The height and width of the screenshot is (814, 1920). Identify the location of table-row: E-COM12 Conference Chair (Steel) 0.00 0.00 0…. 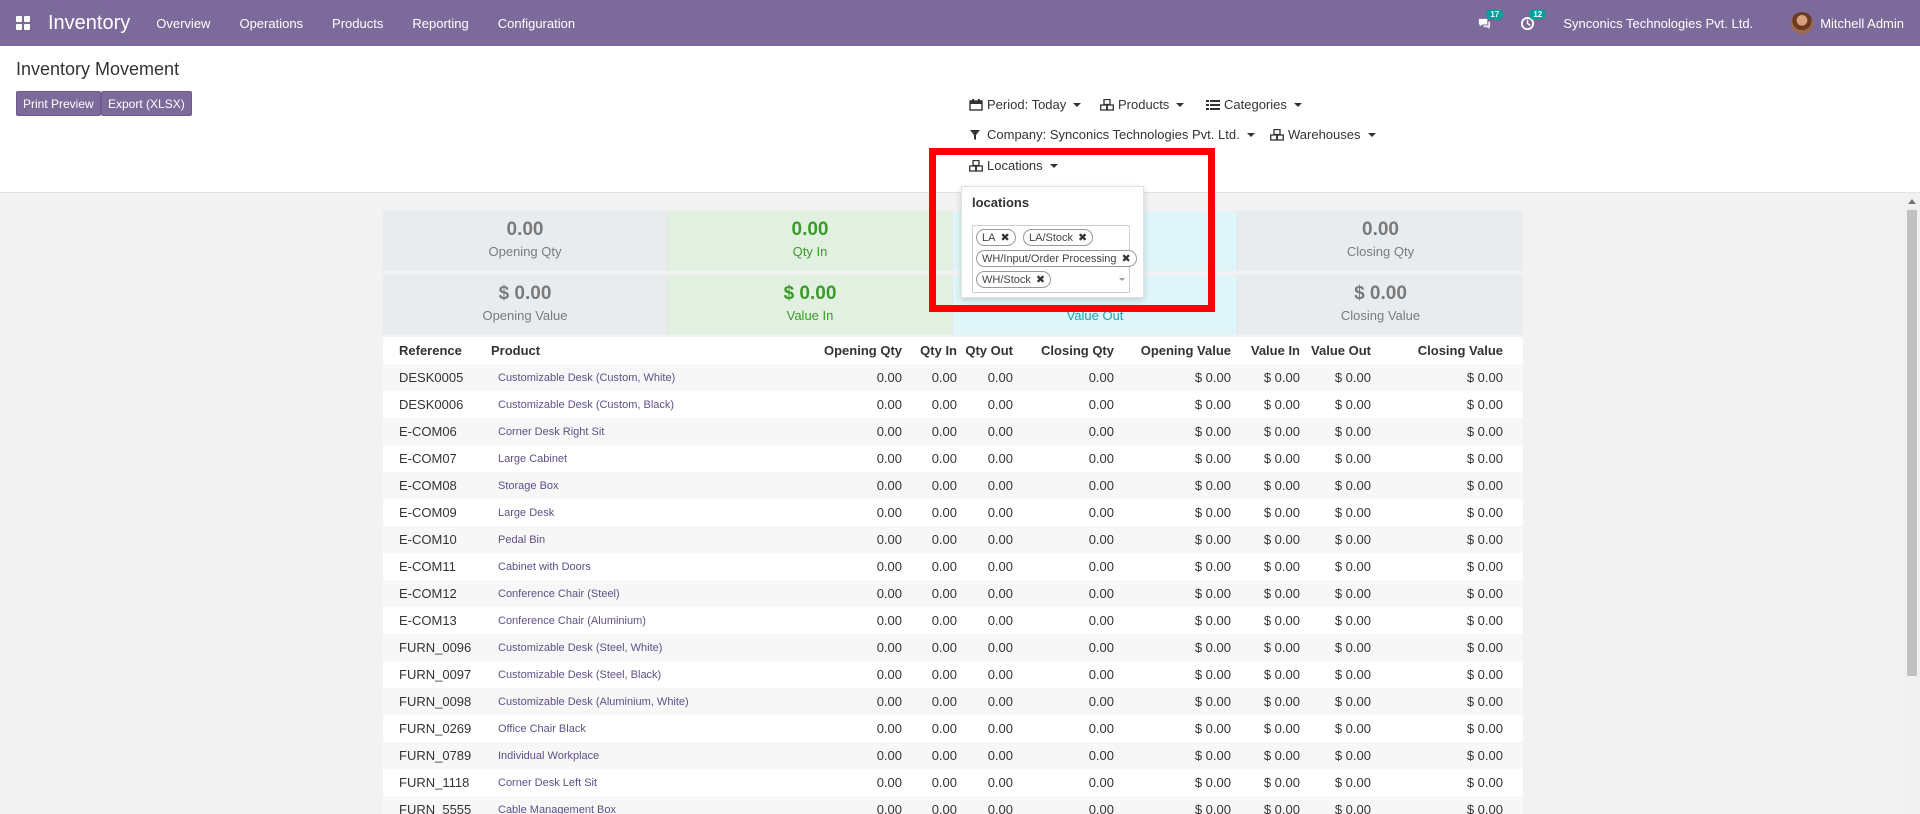
(953, 593).